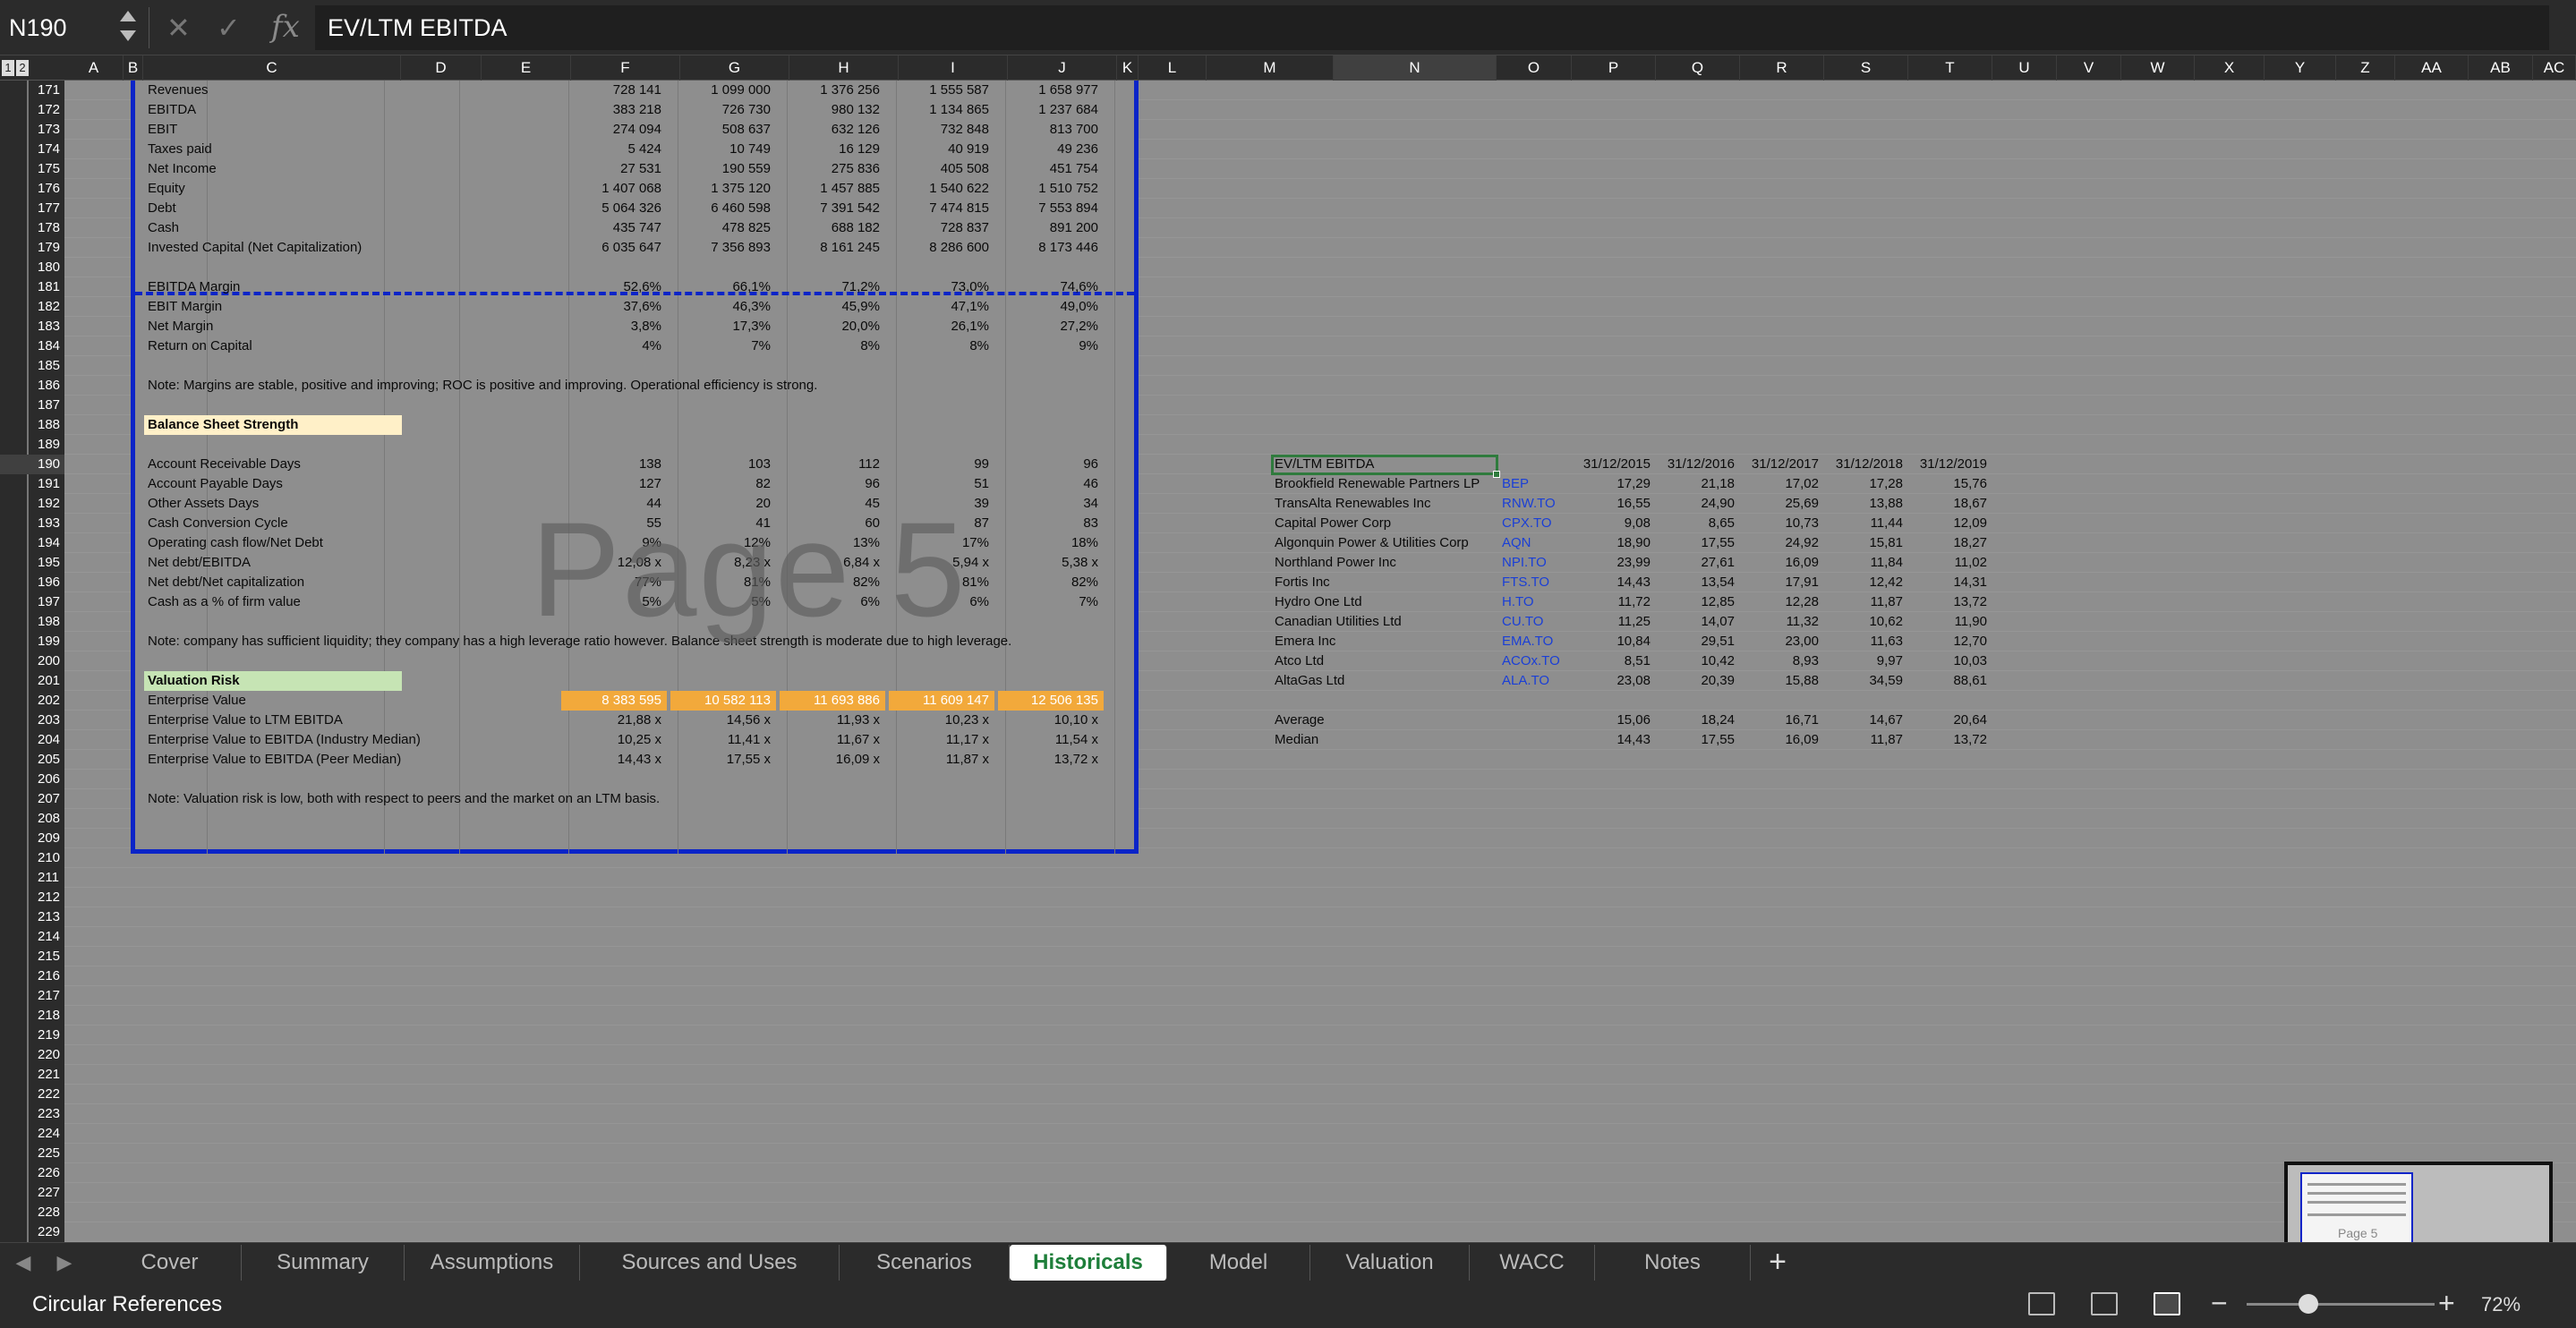 This screenshot has width=2576, height=1328. I want to click on column-header-c: C, so click(272, 68).